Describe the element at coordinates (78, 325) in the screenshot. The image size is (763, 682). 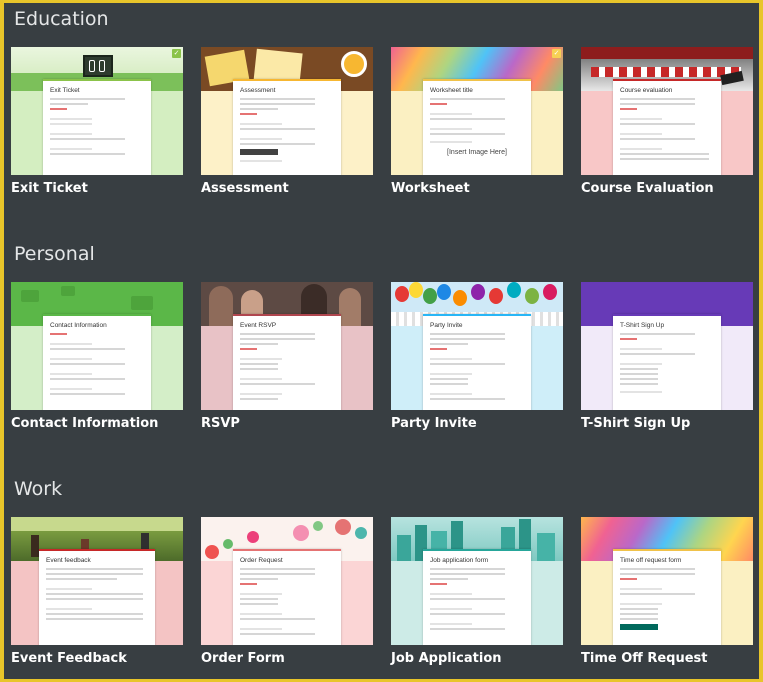
I see `form-preview-title: Contact Information` at that location.